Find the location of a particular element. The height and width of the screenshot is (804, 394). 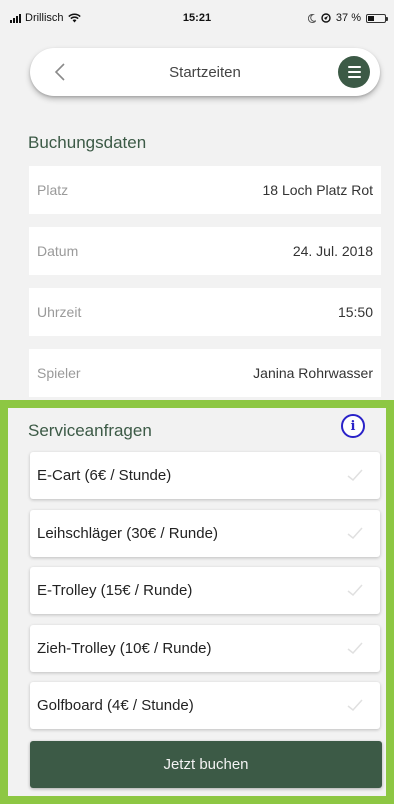

location-lock-icon is located at coordinates (326, 18).